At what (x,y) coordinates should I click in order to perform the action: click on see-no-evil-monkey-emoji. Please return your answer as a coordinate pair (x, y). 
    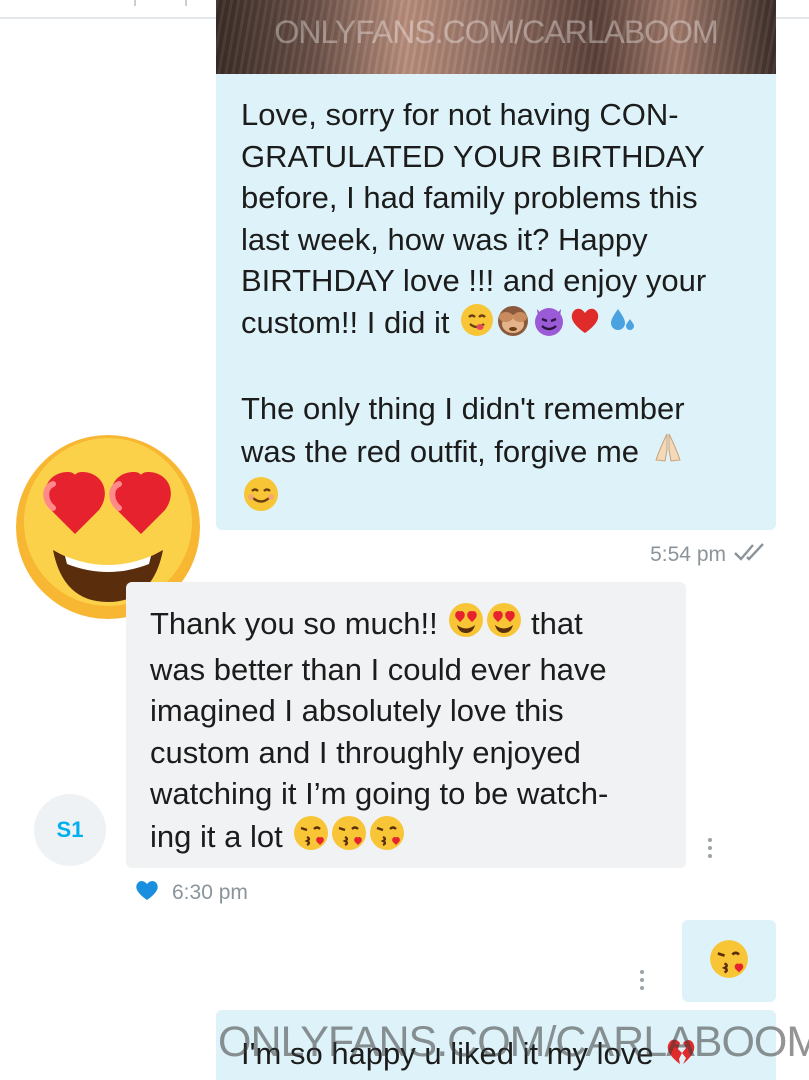
    Looking at the image, I should click on (513, 325).